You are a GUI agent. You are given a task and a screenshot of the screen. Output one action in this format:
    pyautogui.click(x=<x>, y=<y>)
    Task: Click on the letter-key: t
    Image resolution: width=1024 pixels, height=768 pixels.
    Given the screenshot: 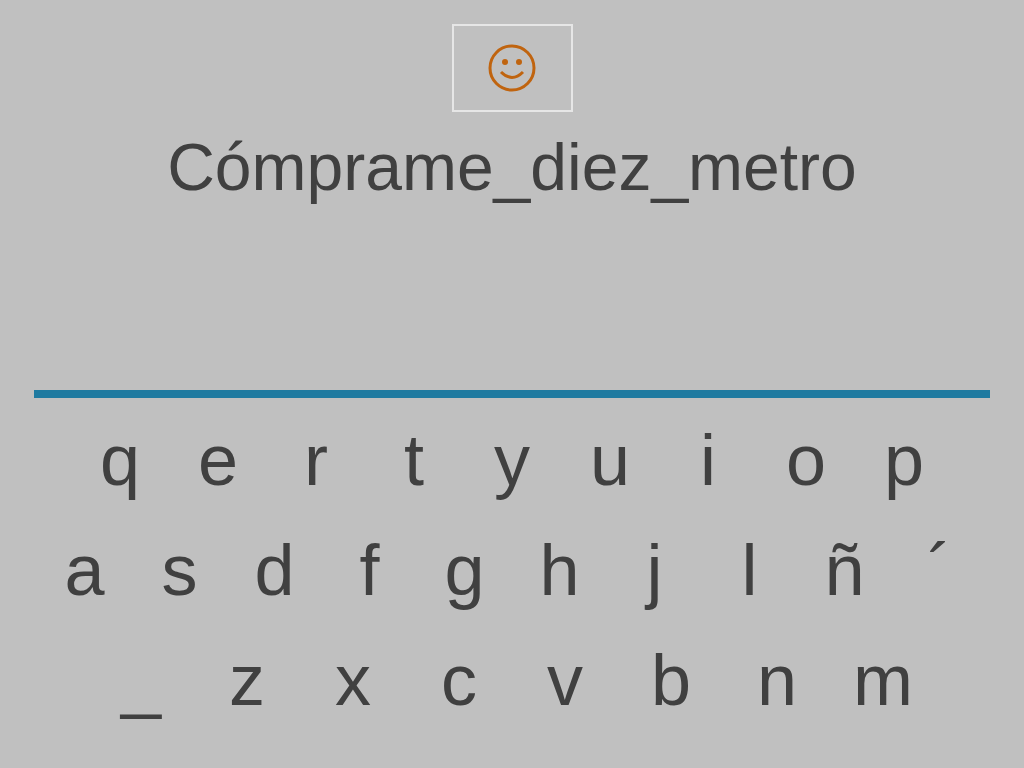 What is the action you would take?
    pyautogui.click(x=414, y=460)
    